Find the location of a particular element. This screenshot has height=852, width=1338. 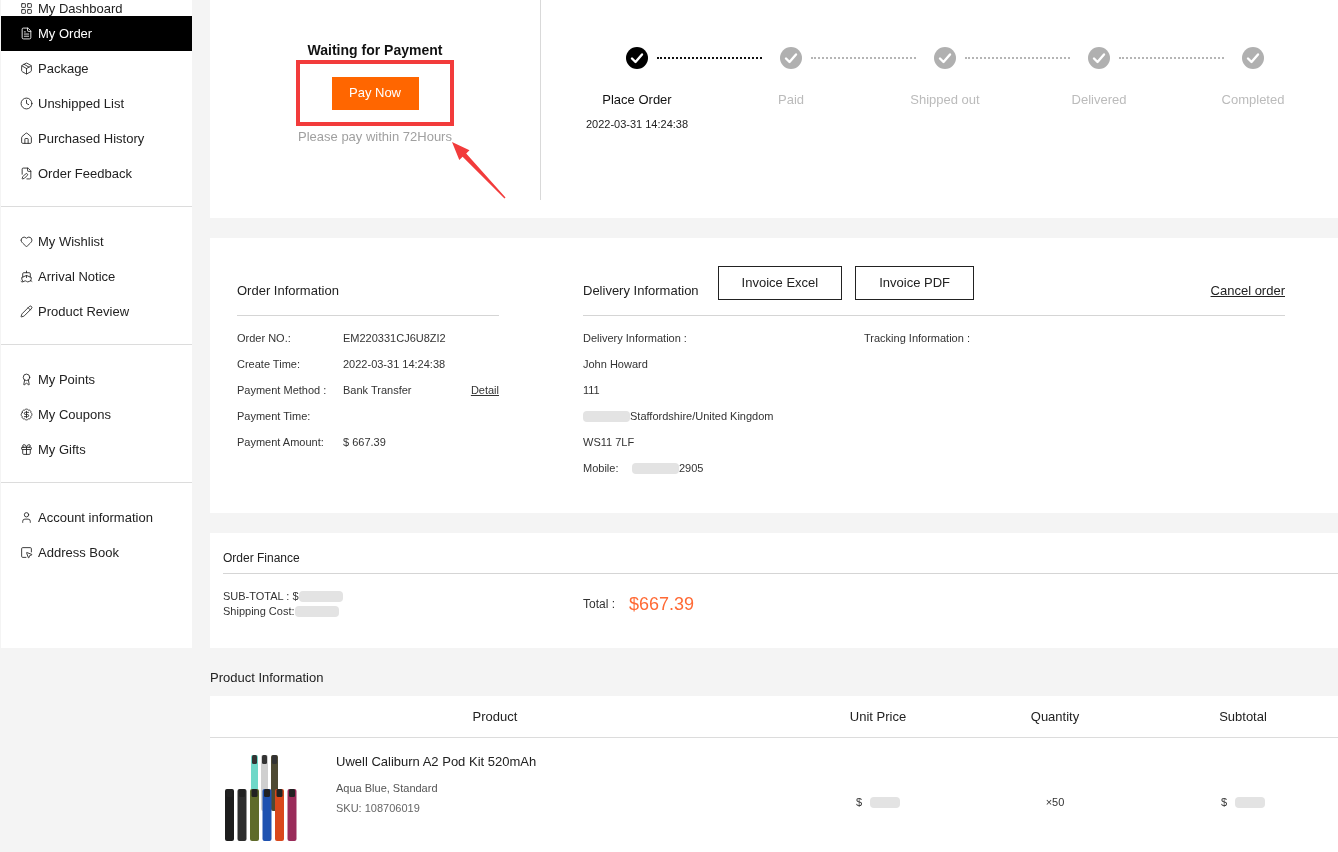

total-label: Total : is located at coordinates (599, 604).